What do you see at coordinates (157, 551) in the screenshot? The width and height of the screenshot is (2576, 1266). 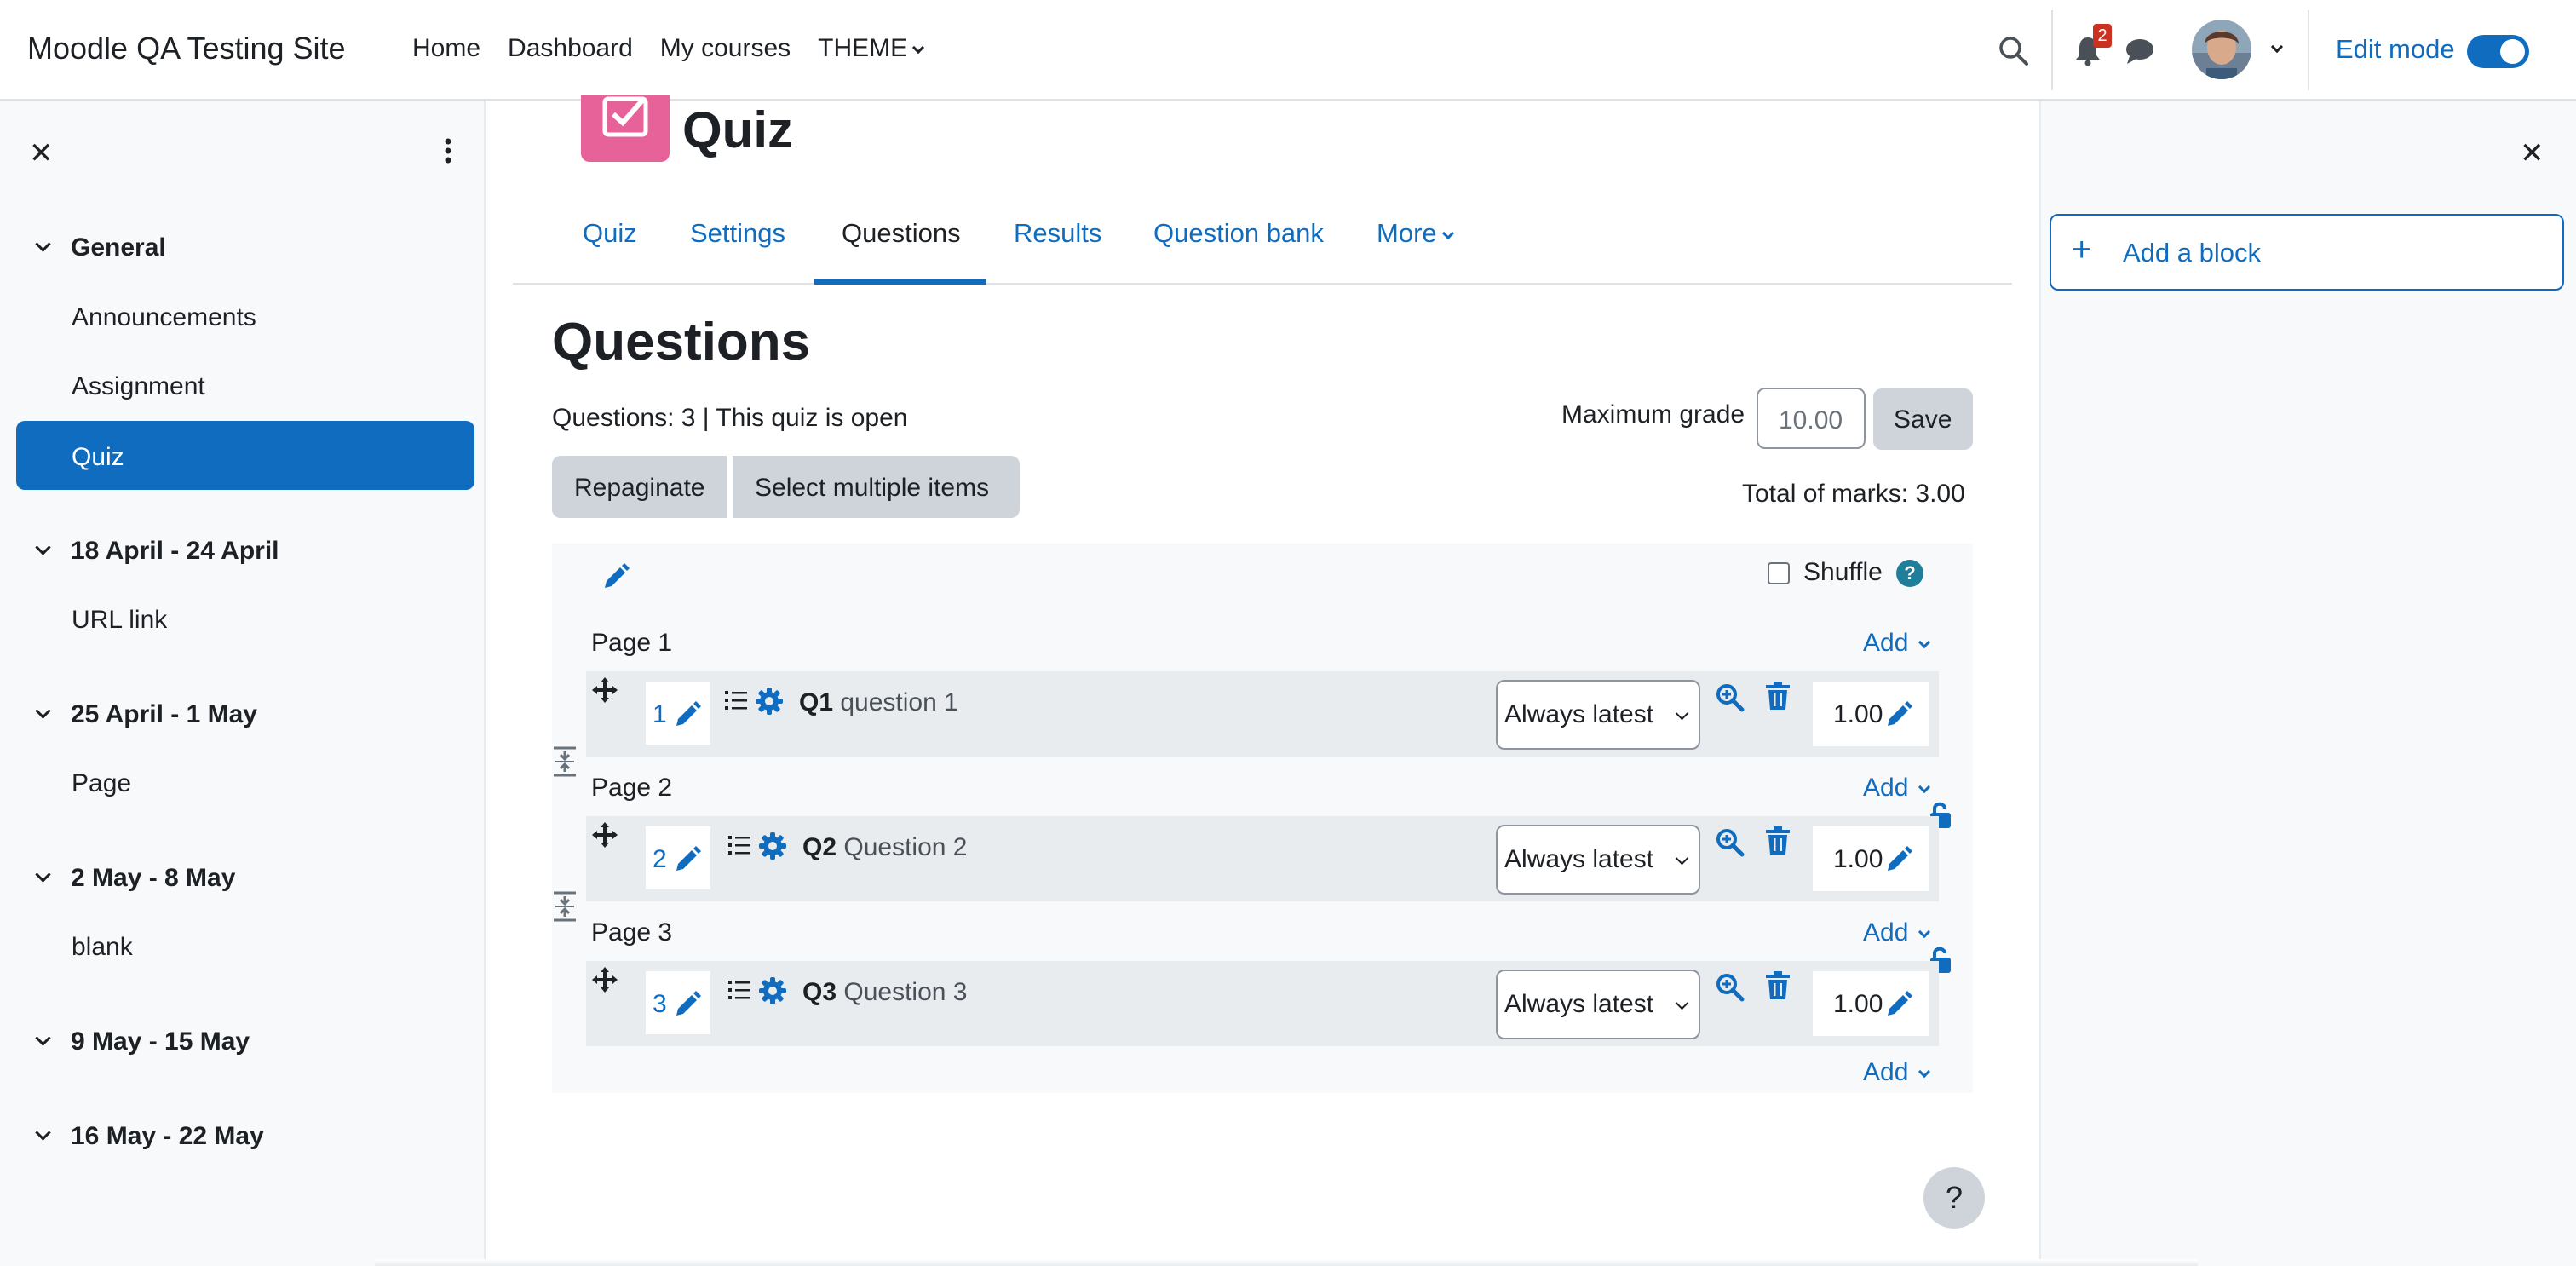 I see `section-18-april: 18 April - 24 April` at bounding box center [157, 551].